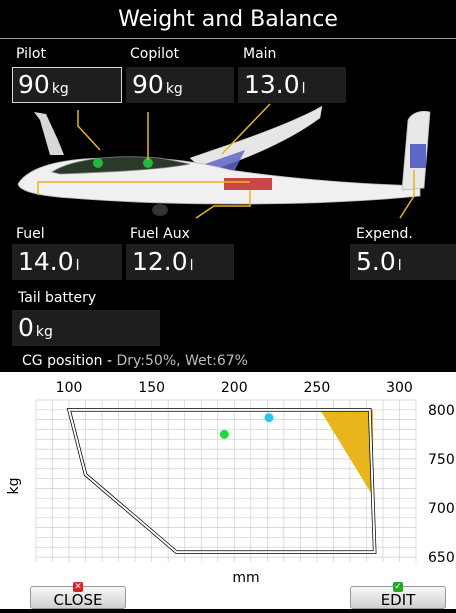  Describe the element at coordinates (398, 600) in the screenshot. I see `edit-button-label: EDIT` at that location.